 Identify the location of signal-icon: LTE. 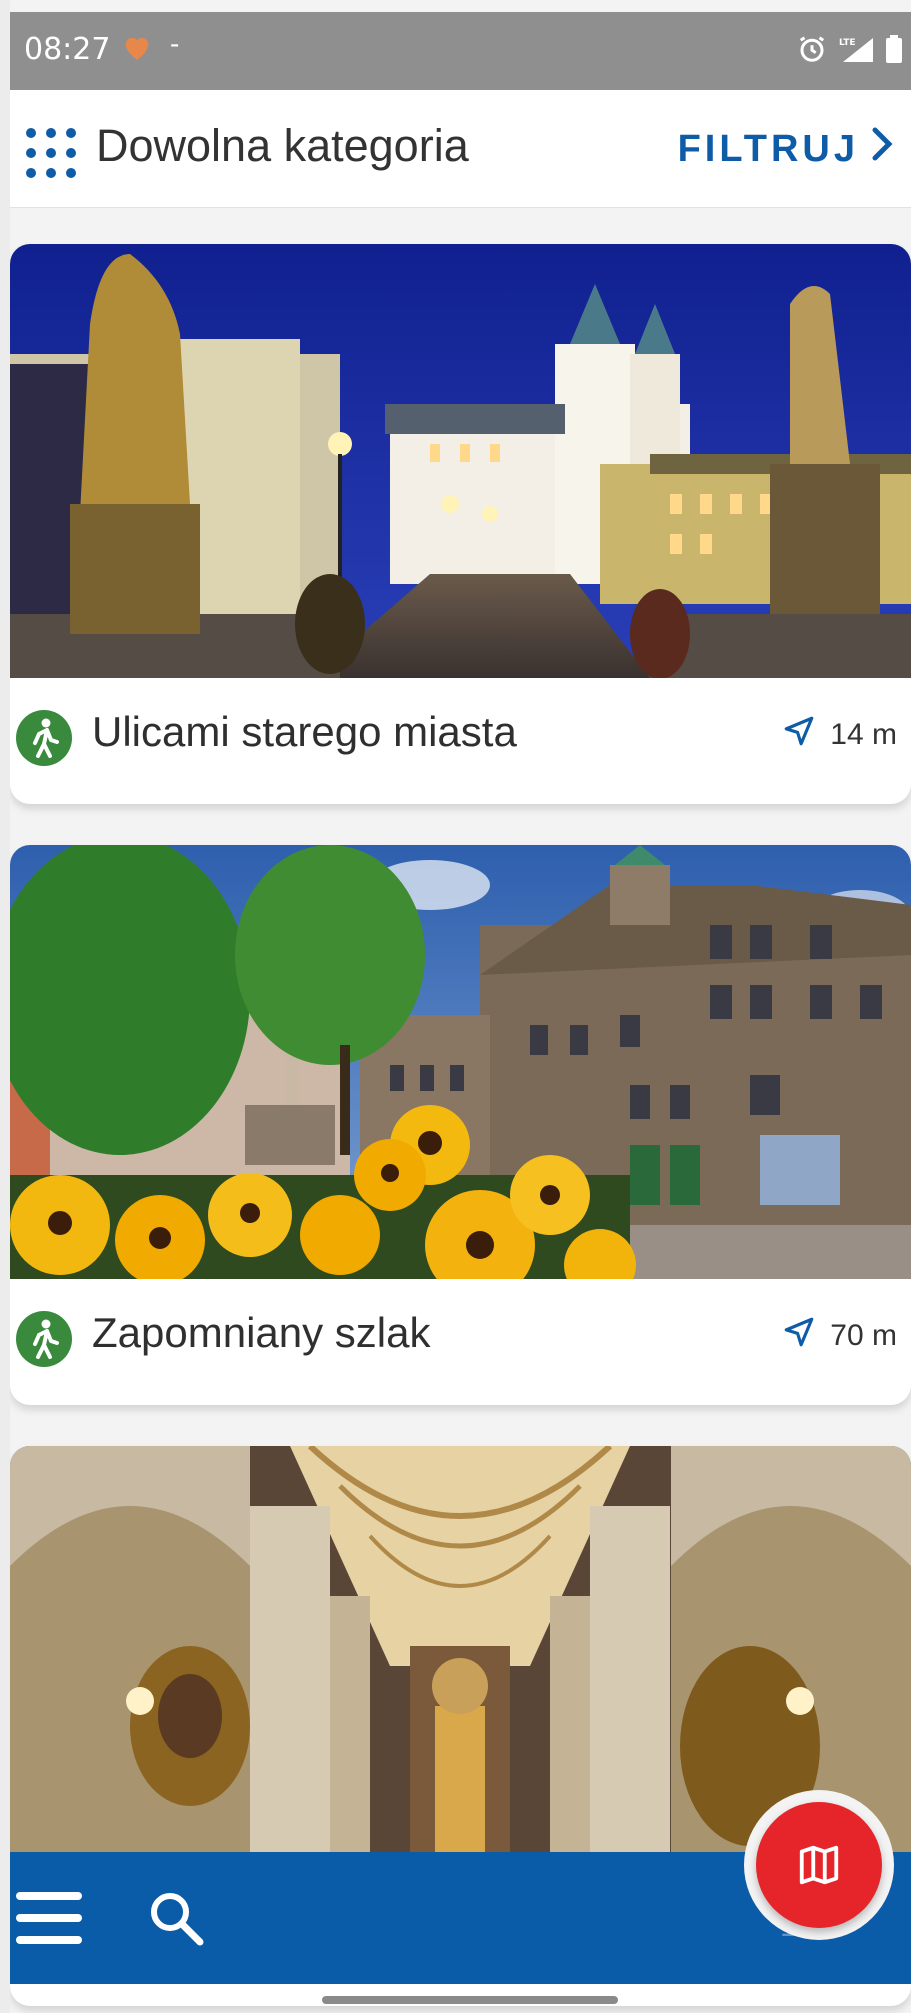
(856, 51).